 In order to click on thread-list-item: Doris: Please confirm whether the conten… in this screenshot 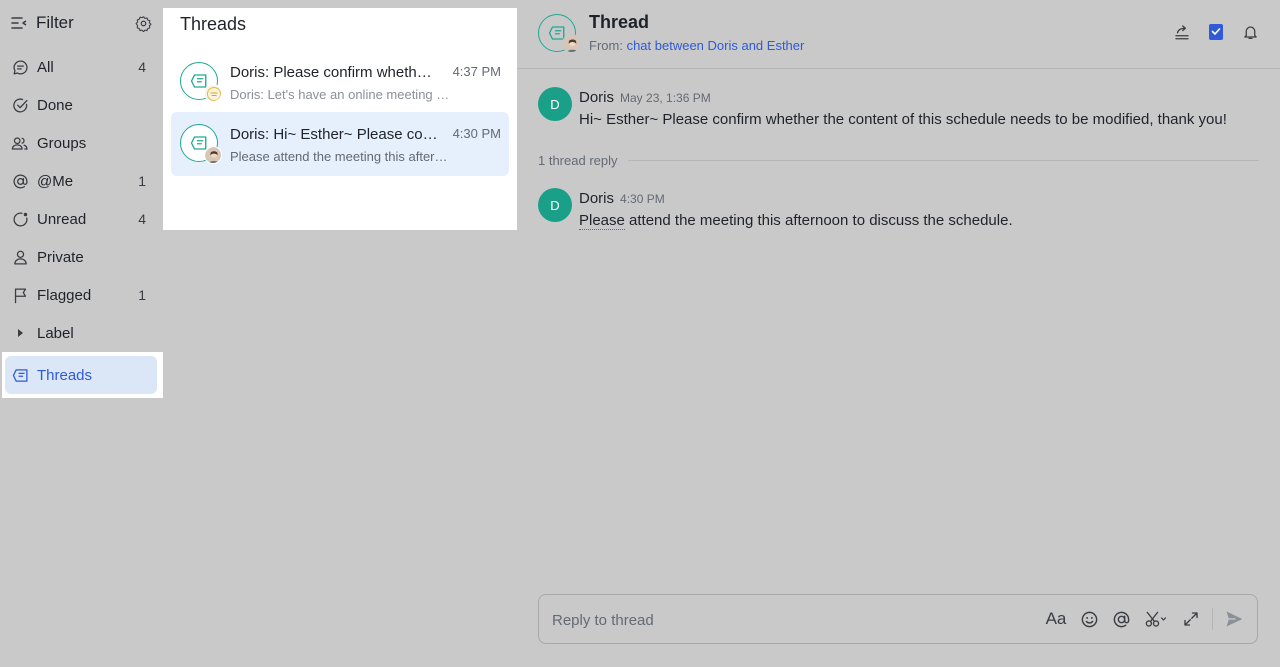, I will do `click(340, 82)`.